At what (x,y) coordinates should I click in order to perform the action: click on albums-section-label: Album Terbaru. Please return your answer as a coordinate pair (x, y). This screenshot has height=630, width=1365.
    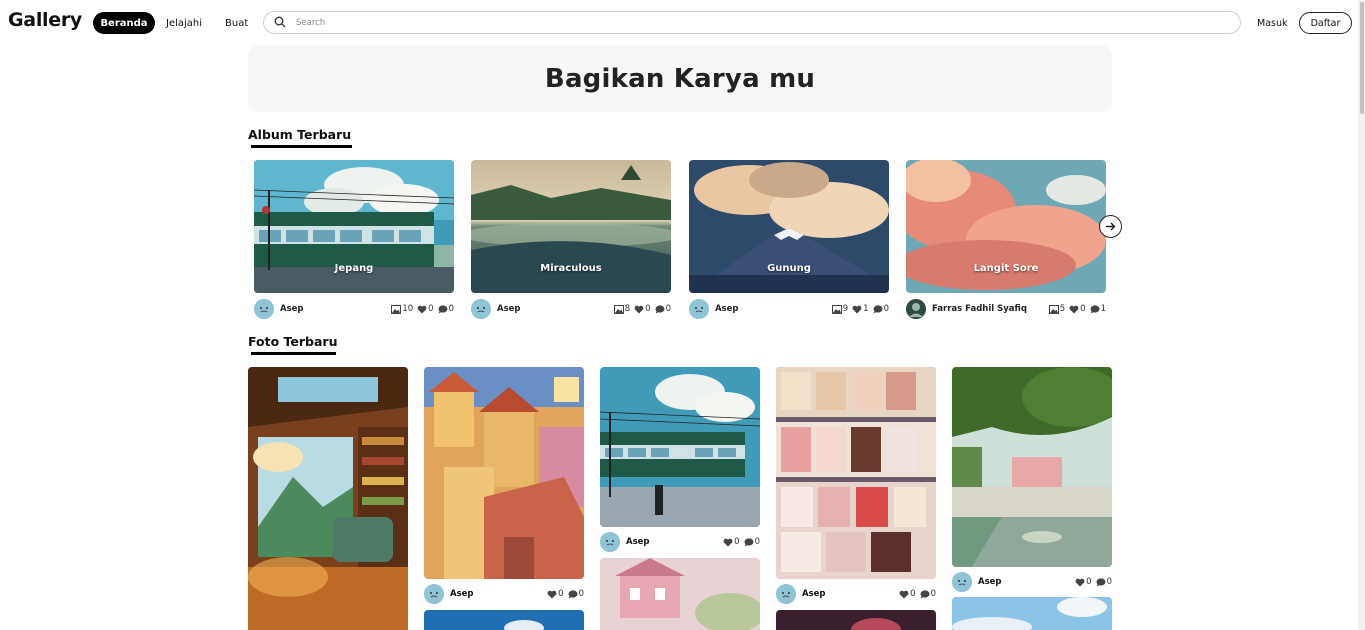
    Looking at the image, I should click on (300, 134).